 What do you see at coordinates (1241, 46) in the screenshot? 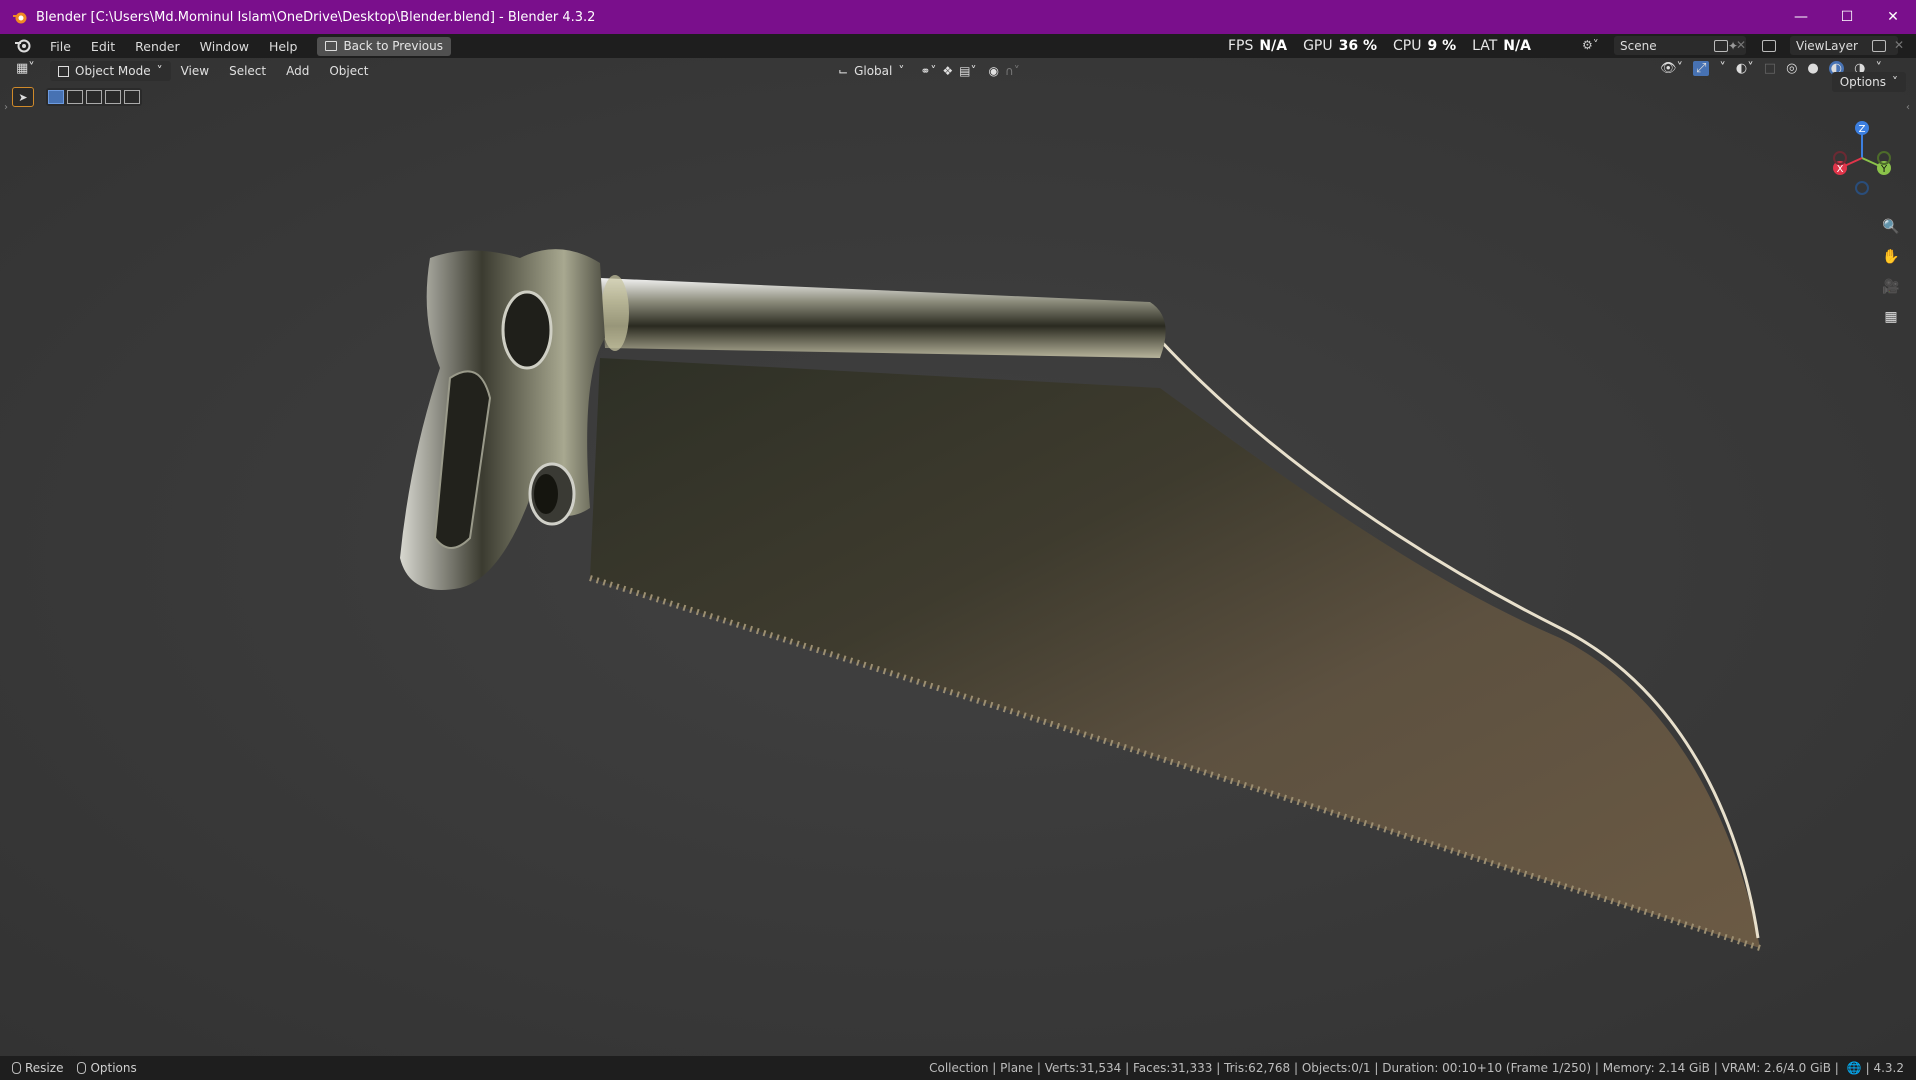
I see `fps-label: FPS` at bounding box center [1241, 46].